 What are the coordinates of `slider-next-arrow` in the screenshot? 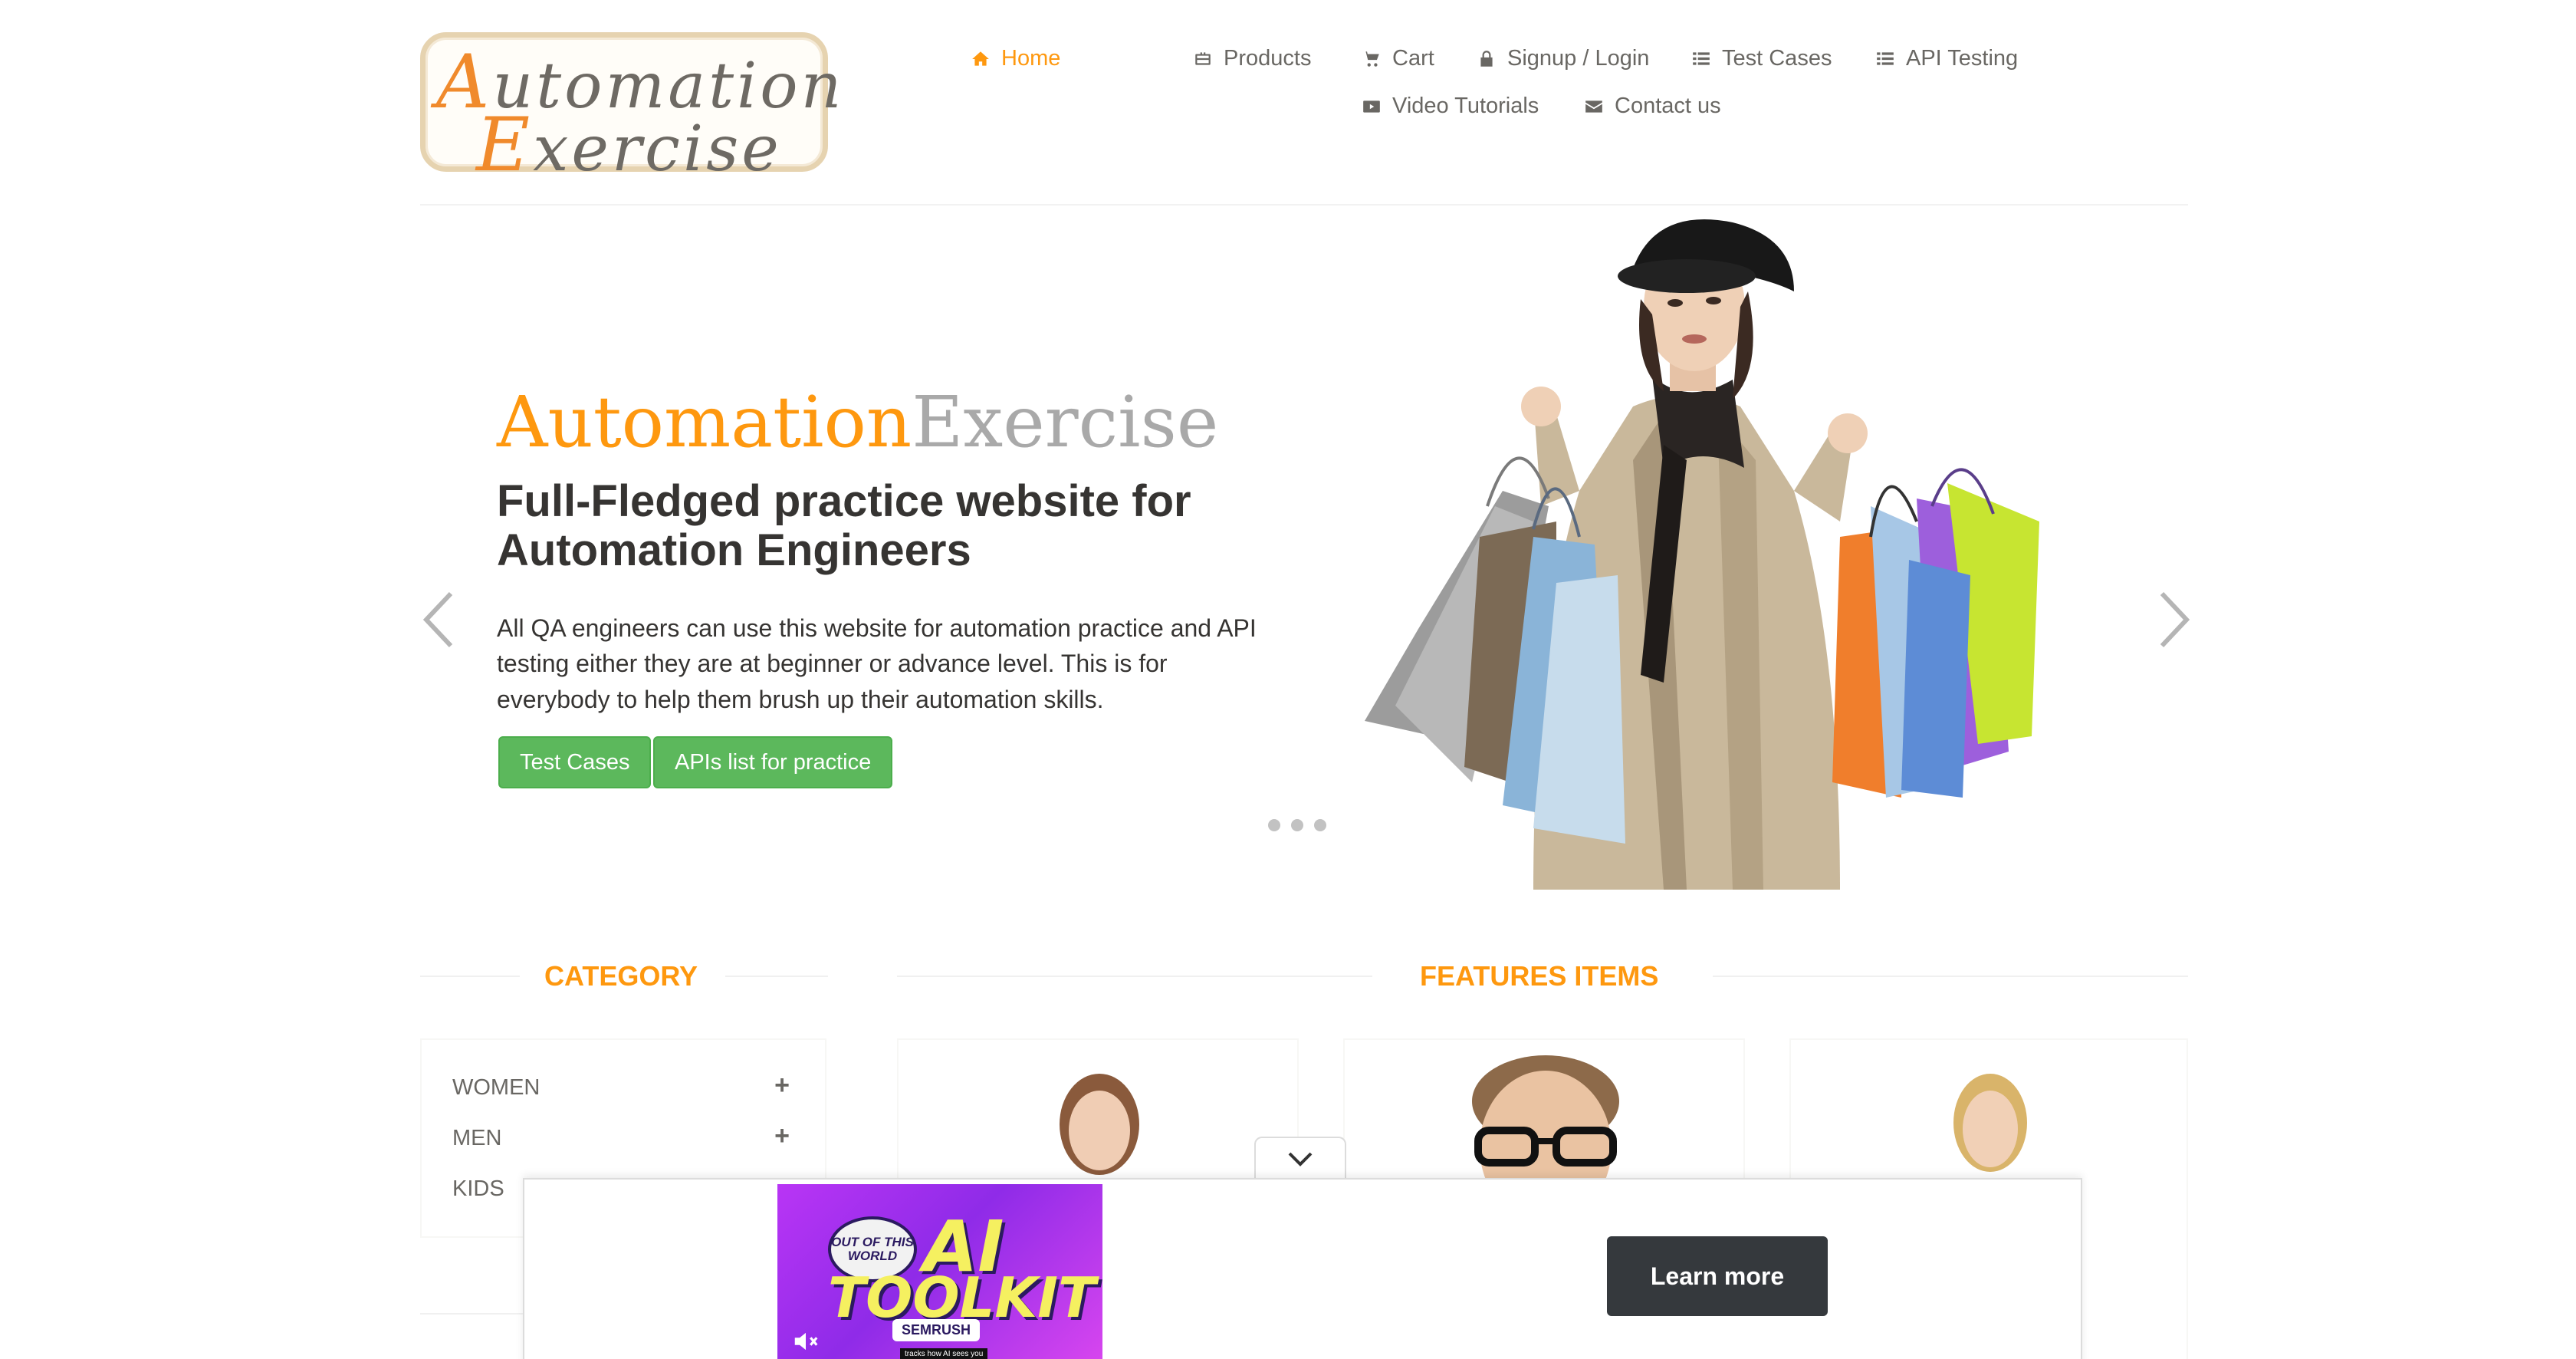 It's located at (2174, 621).